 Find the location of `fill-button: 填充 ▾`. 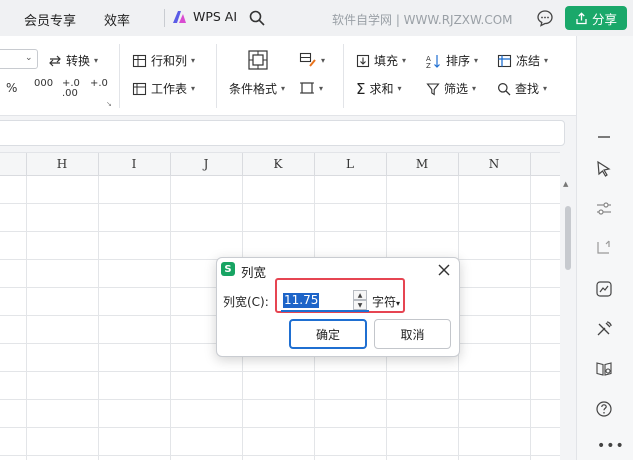

fill-button: 填充 ▾ is located at coordinates (381, 60).